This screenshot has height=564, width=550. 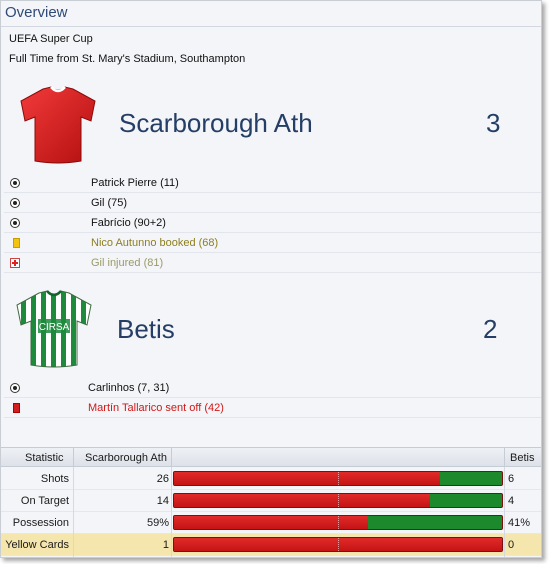 I want to click on yellow-card-icon, so click(x=16, y=243).